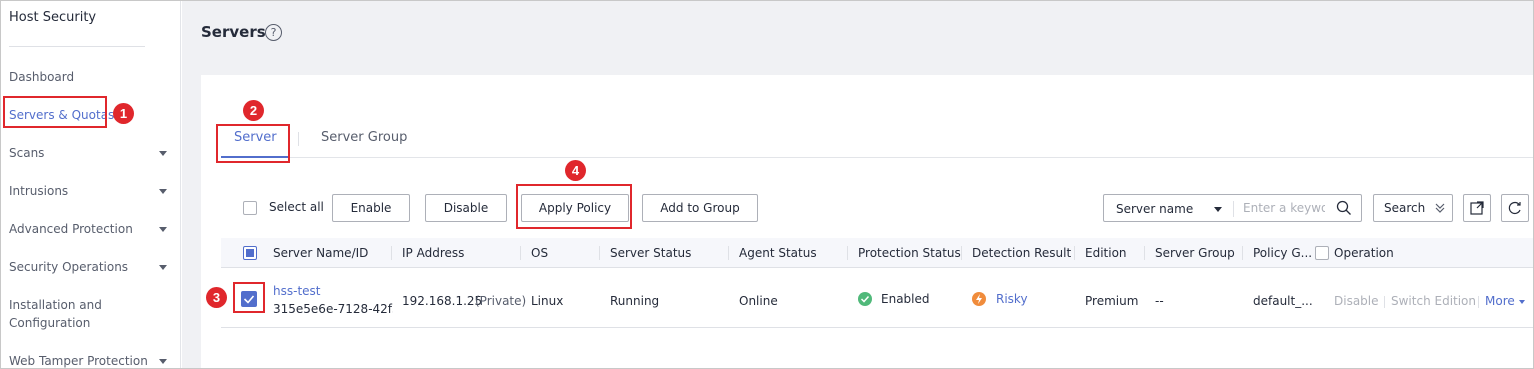  What do you see at coordinates (1344, 209) in the screenshot?
I see `search-icon` at bounding box center [1344, 209].